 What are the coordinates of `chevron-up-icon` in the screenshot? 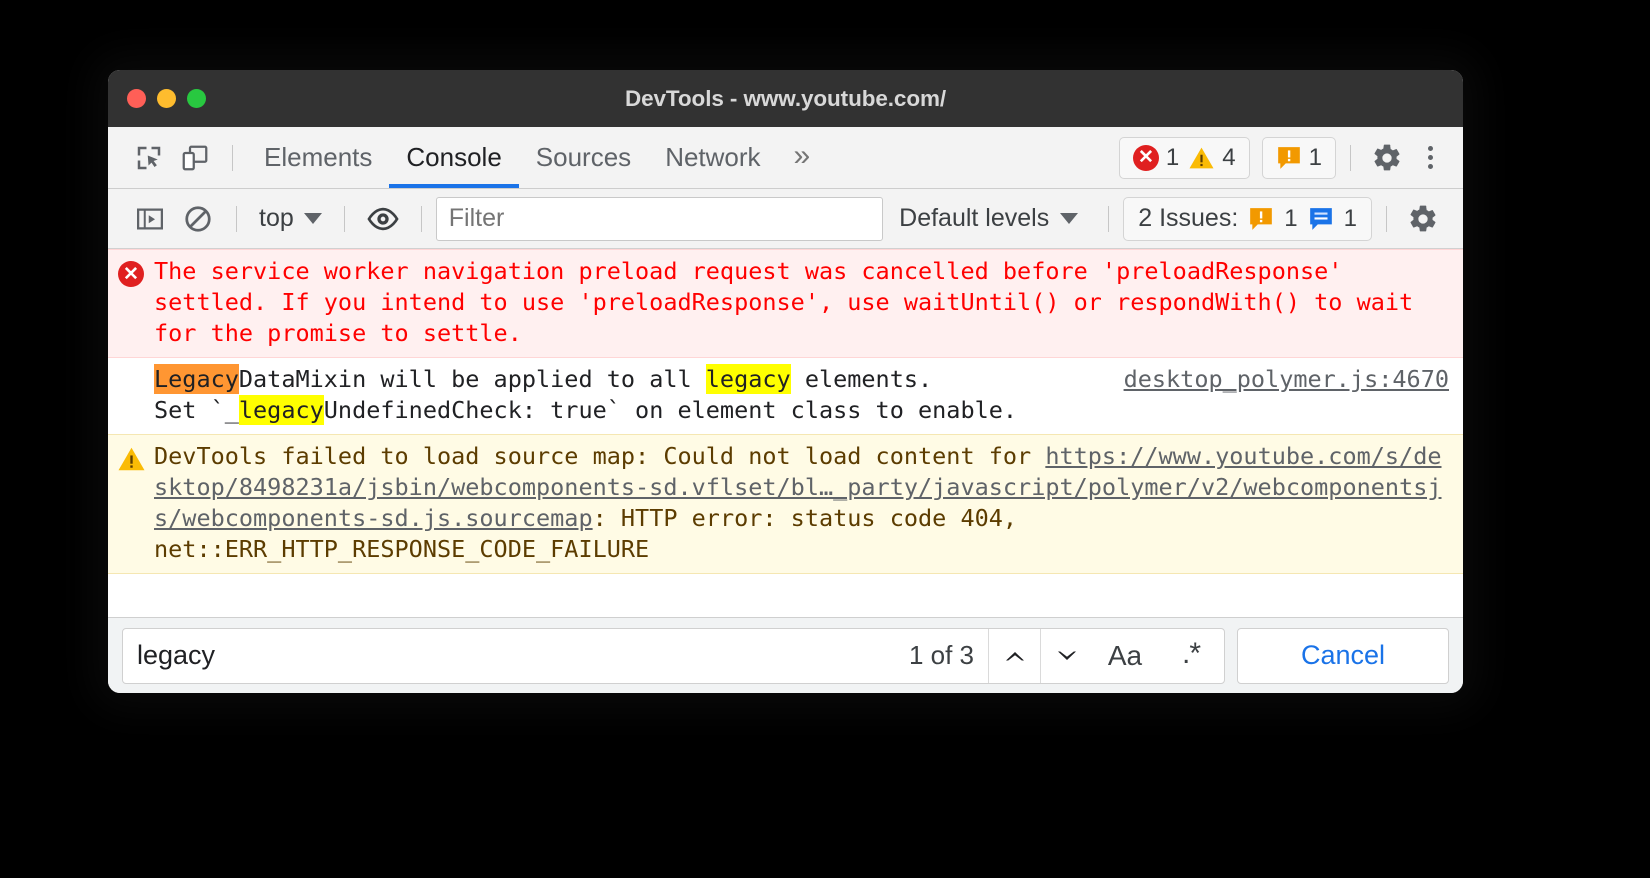 It's located at (1015, 656).